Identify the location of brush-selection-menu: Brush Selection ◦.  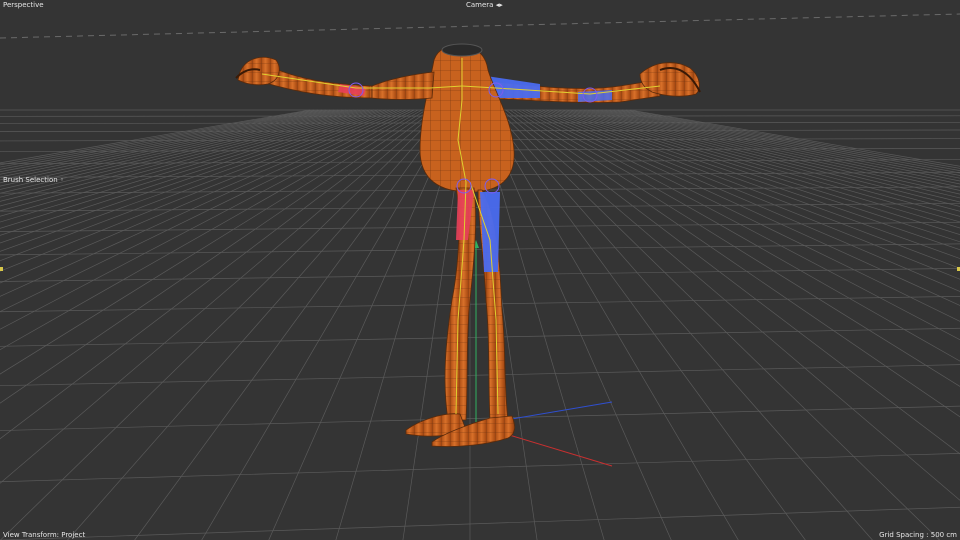
(33, 180).